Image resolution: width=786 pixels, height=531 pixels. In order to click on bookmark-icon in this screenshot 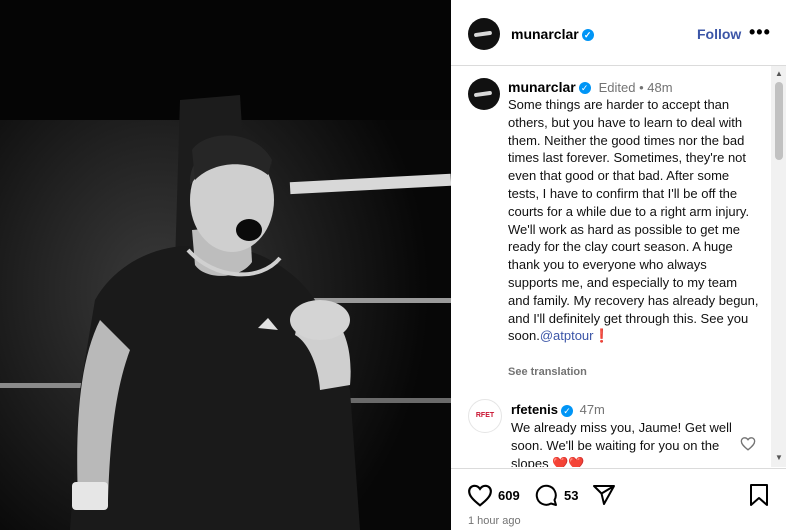, I will do `click(759, 495)`.